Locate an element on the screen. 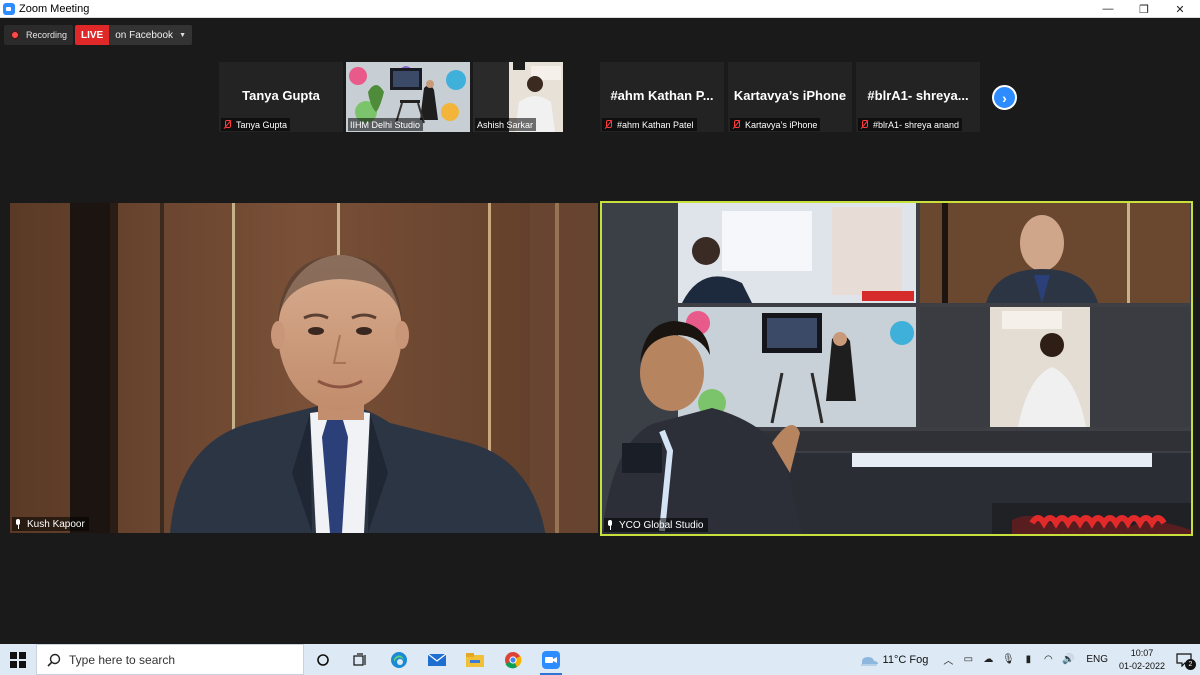 The image size is (1200, 675). battery-icon: ▮ is located at coordinates (1028, 660).